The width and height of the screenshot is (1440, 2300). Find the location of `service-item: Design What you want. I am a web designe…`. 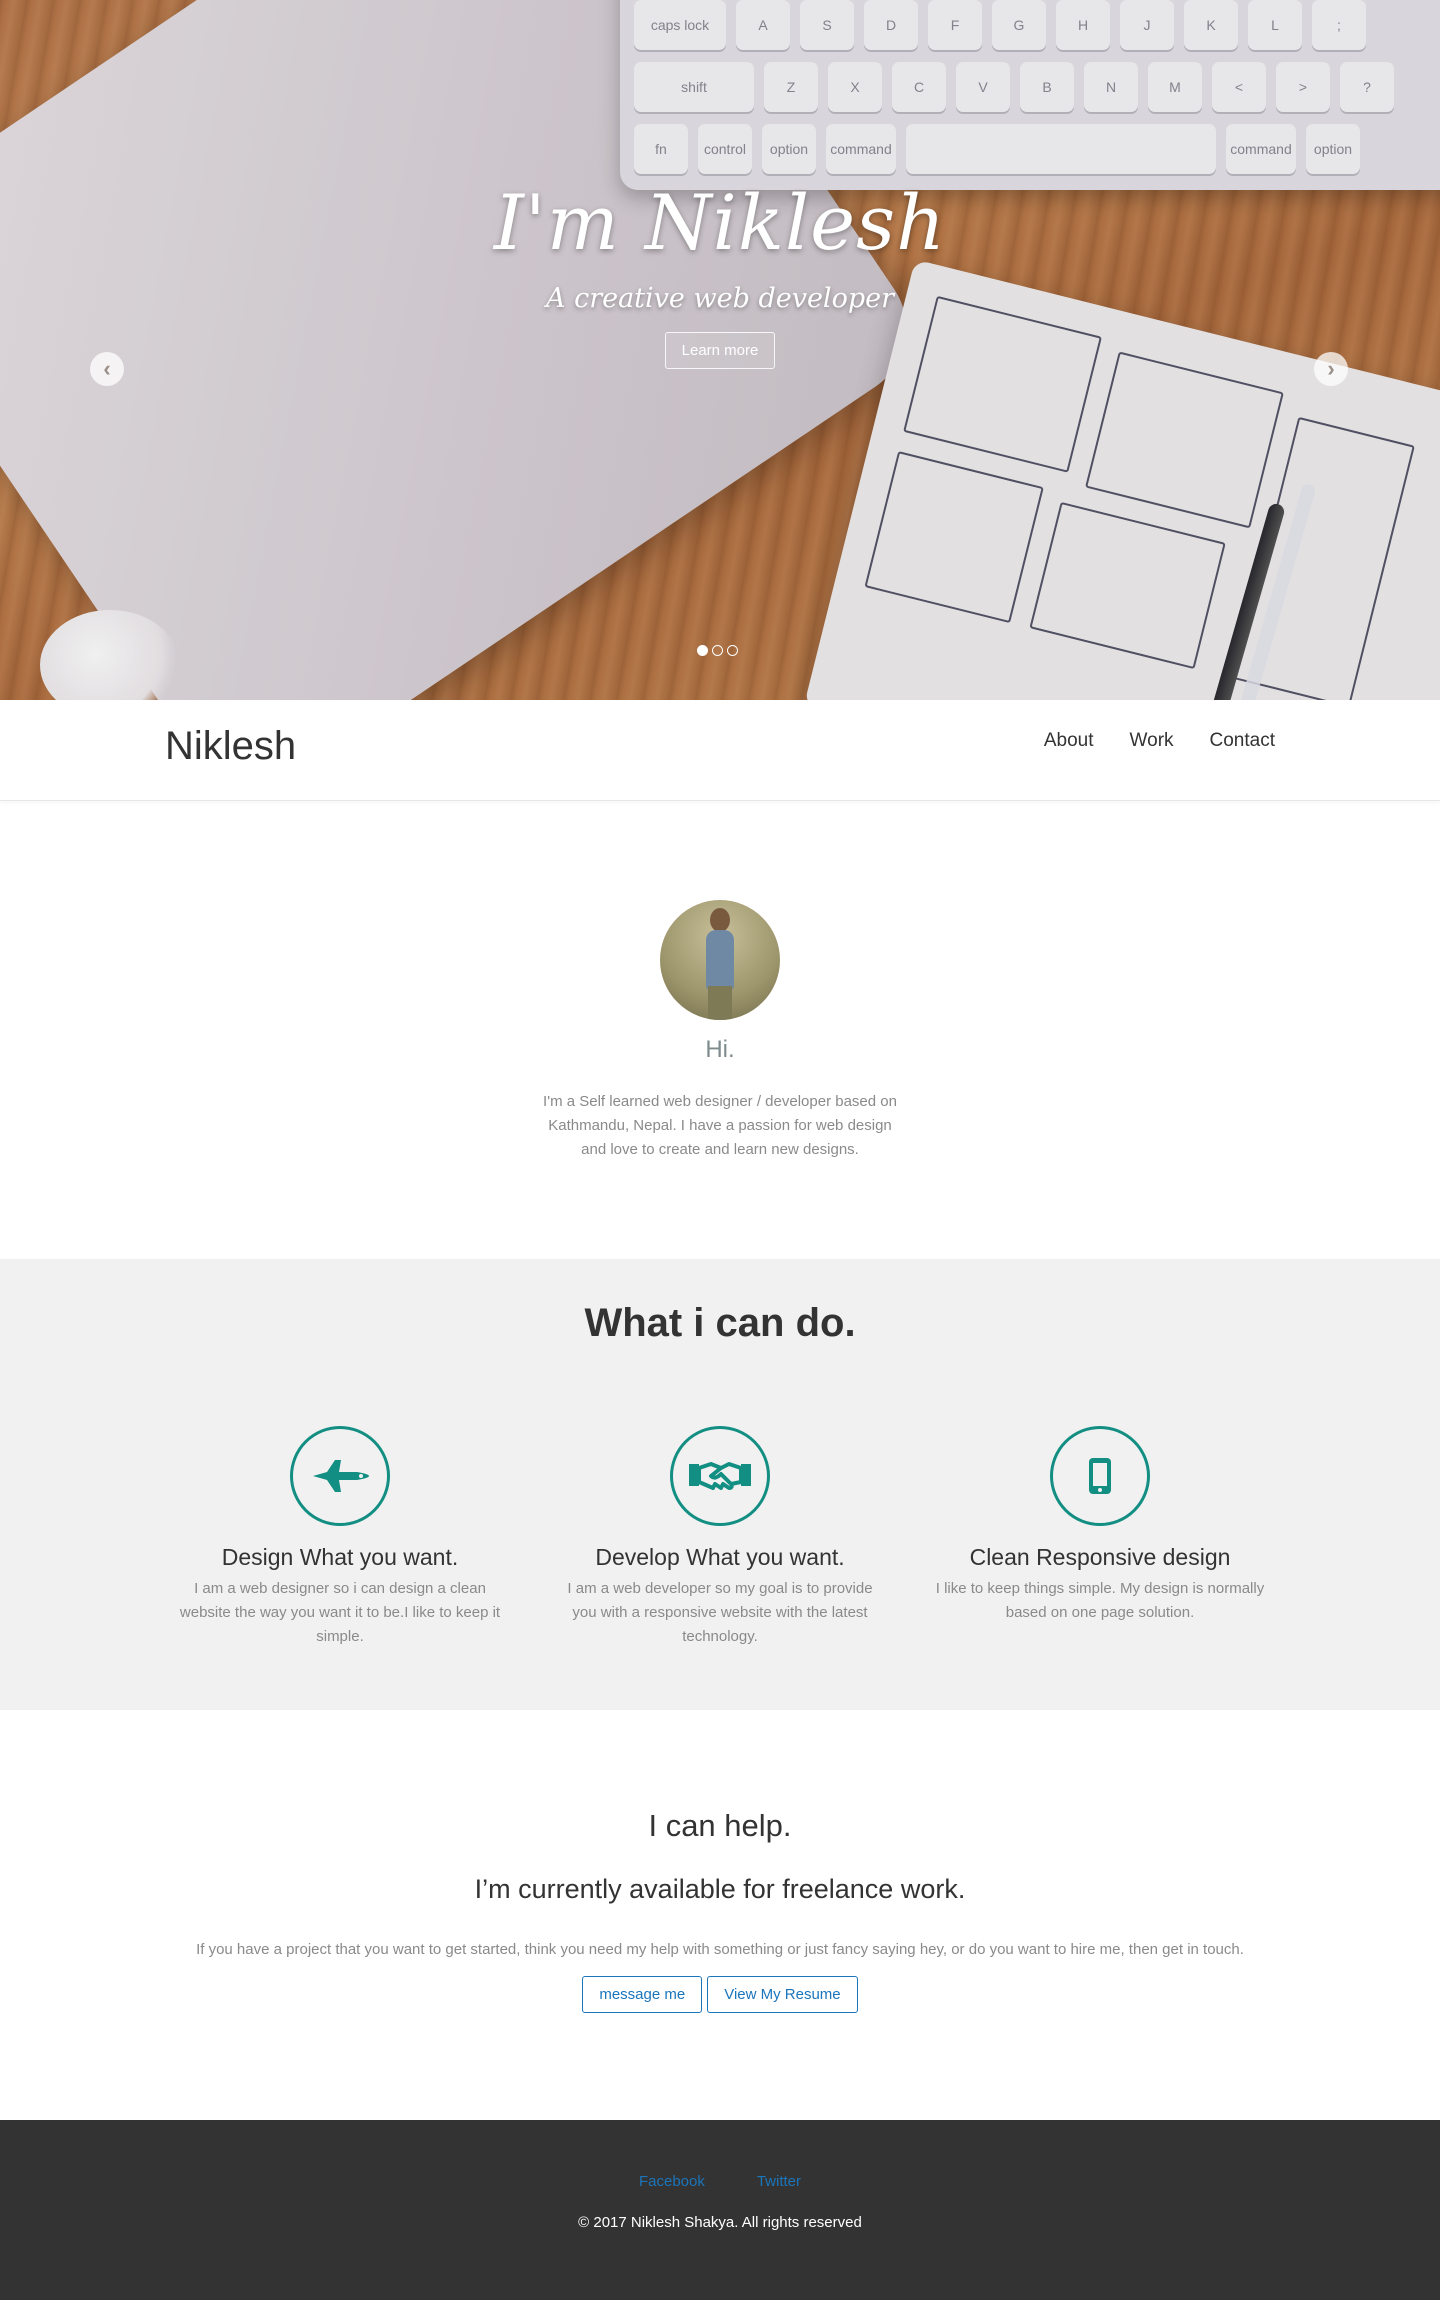

service-item: Design What you want. I am a web designe… is located at coordinates (340, 1537).